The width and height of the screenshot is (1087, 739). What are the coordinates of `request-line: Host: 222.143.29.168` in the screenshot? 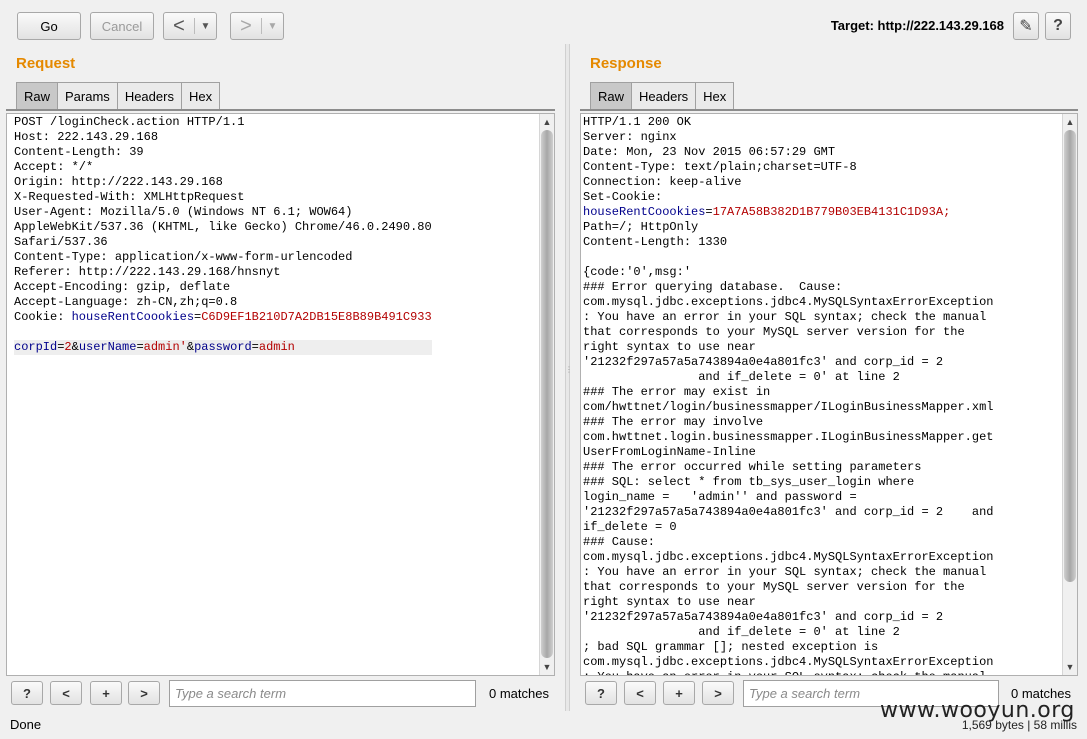 It's located at (223, 137).